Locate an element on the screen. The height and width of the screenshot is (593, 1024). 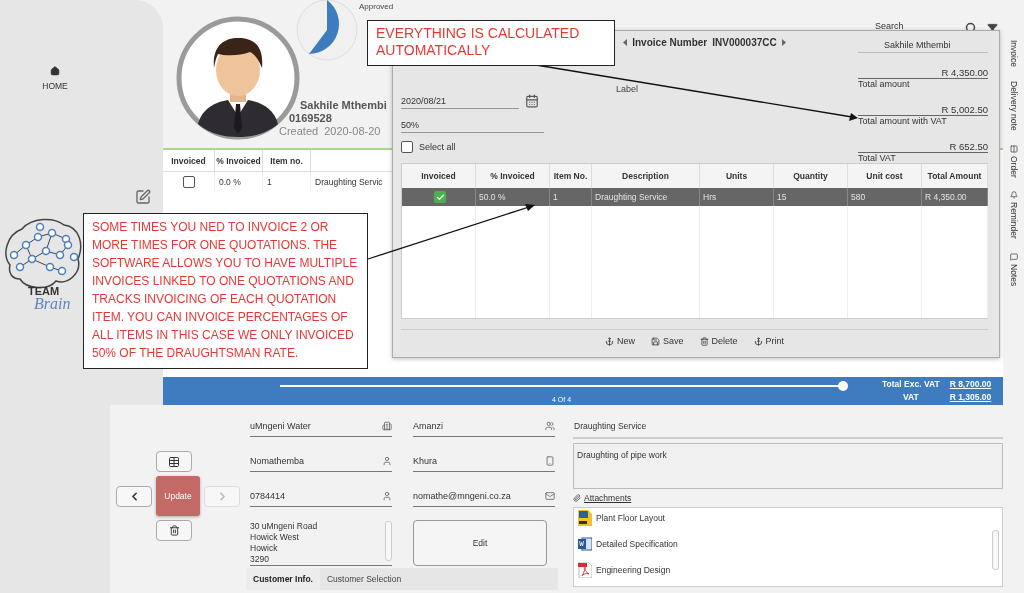
table-icon is located at coordinates (174, 461).